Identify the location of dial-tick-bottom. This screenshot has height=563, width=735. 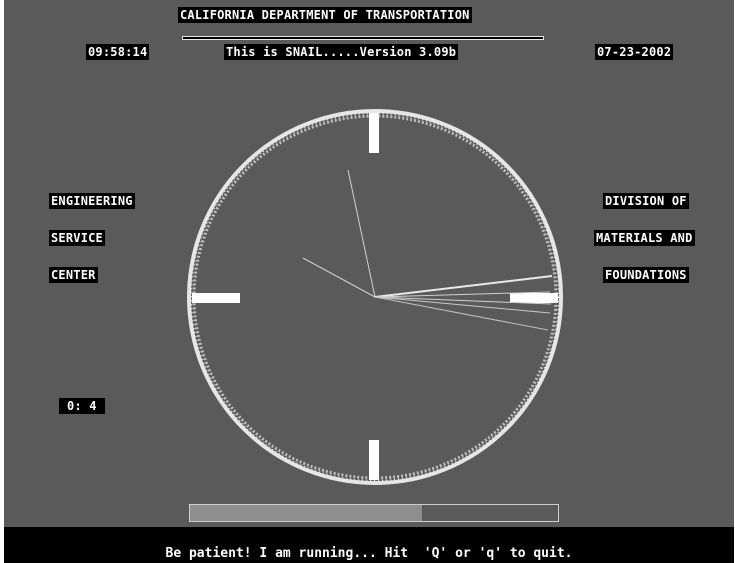
(374, 460).